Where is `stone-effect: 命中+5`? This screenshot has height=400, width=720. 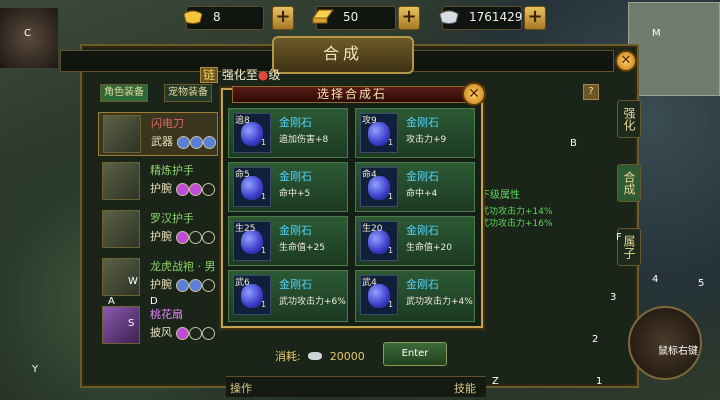
stone-effect: 命中+5 is located at coordinates (295, 194).